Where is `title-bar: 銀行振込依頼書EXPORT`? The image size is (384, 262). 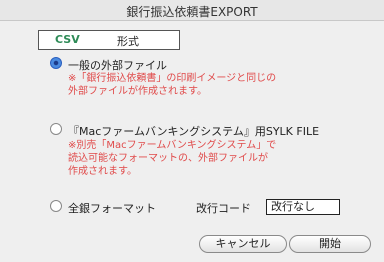 title-bar: 銀行振込依頼書EXPORT is located at coordinates (192, 10).